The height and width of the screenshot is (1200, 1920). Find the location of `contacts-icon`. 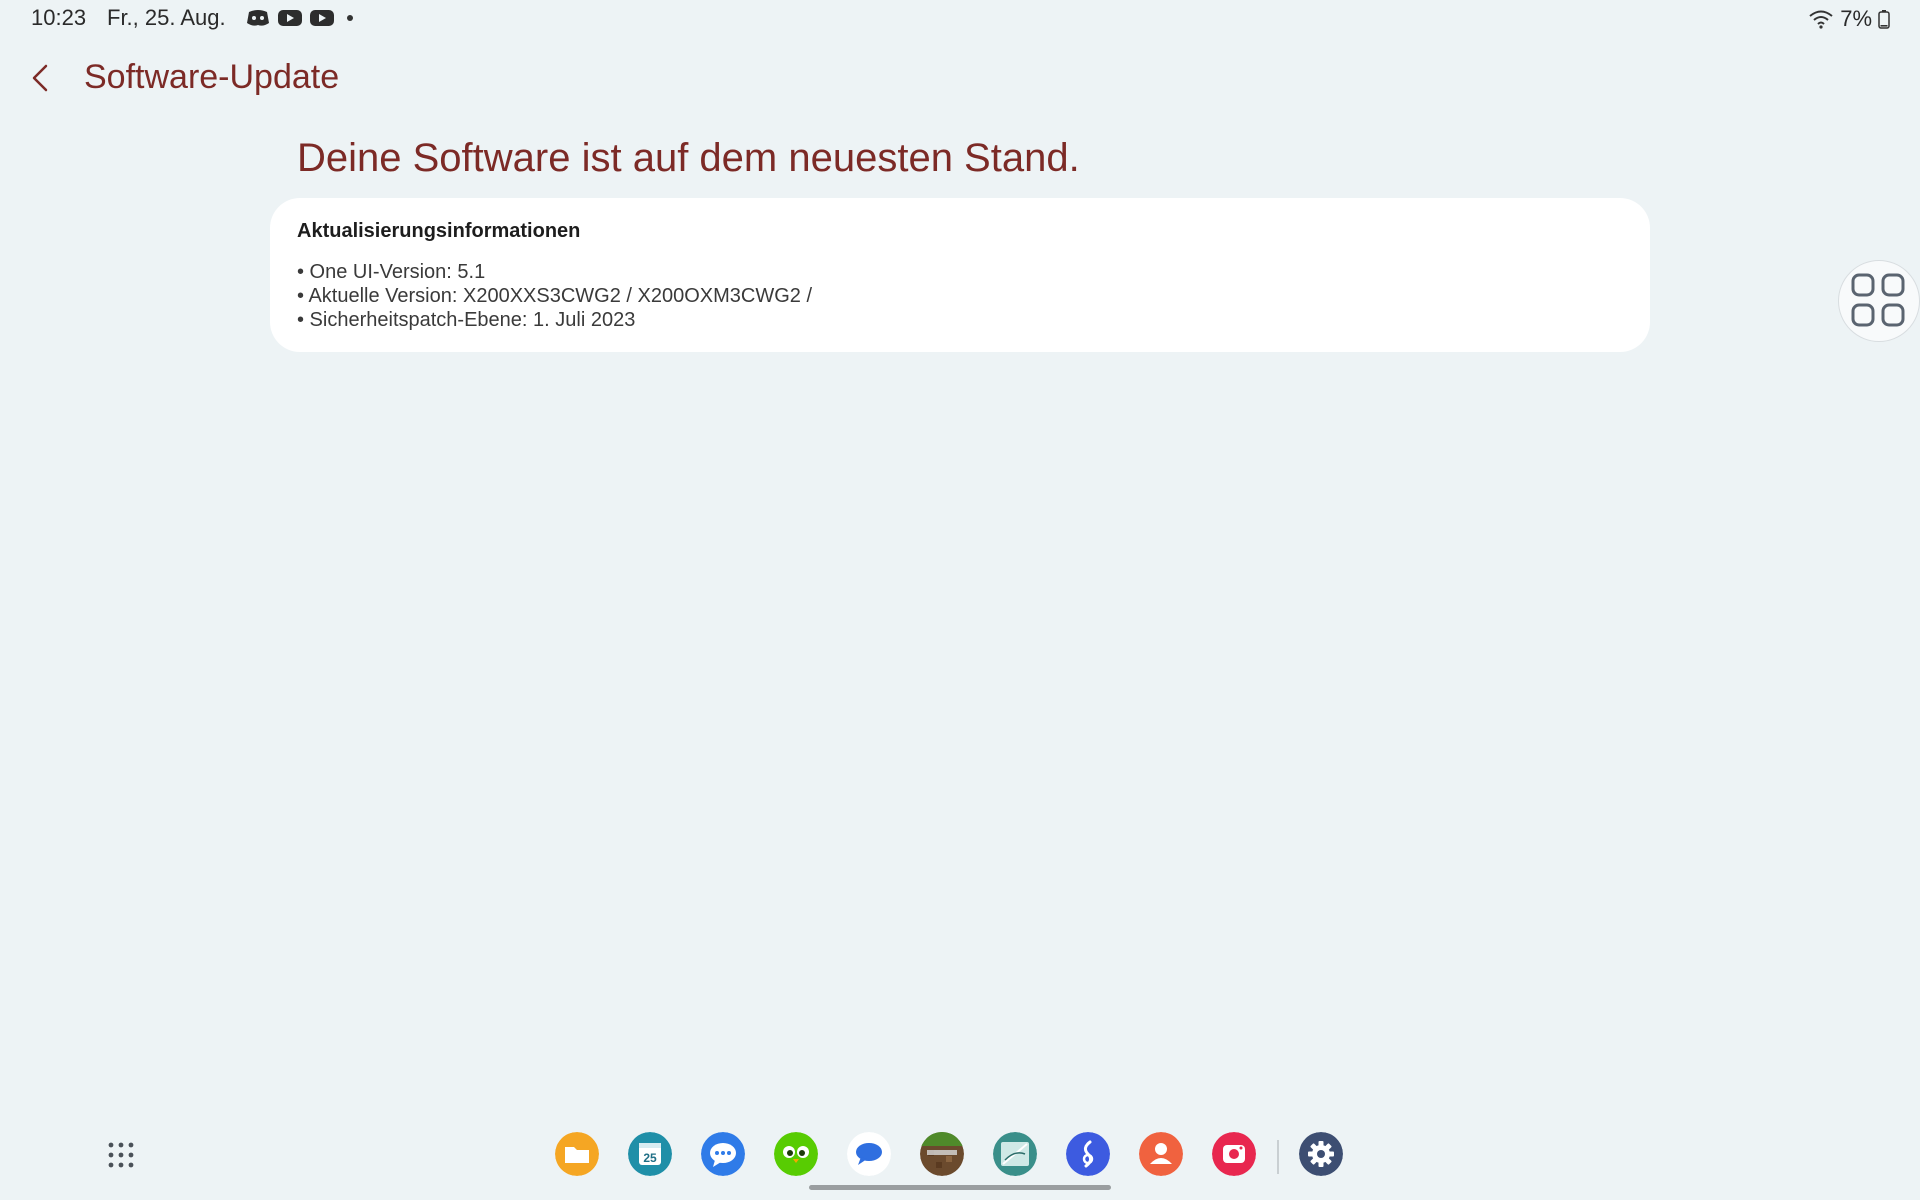

contacts-icon is located at coordinates (1161, 1154).